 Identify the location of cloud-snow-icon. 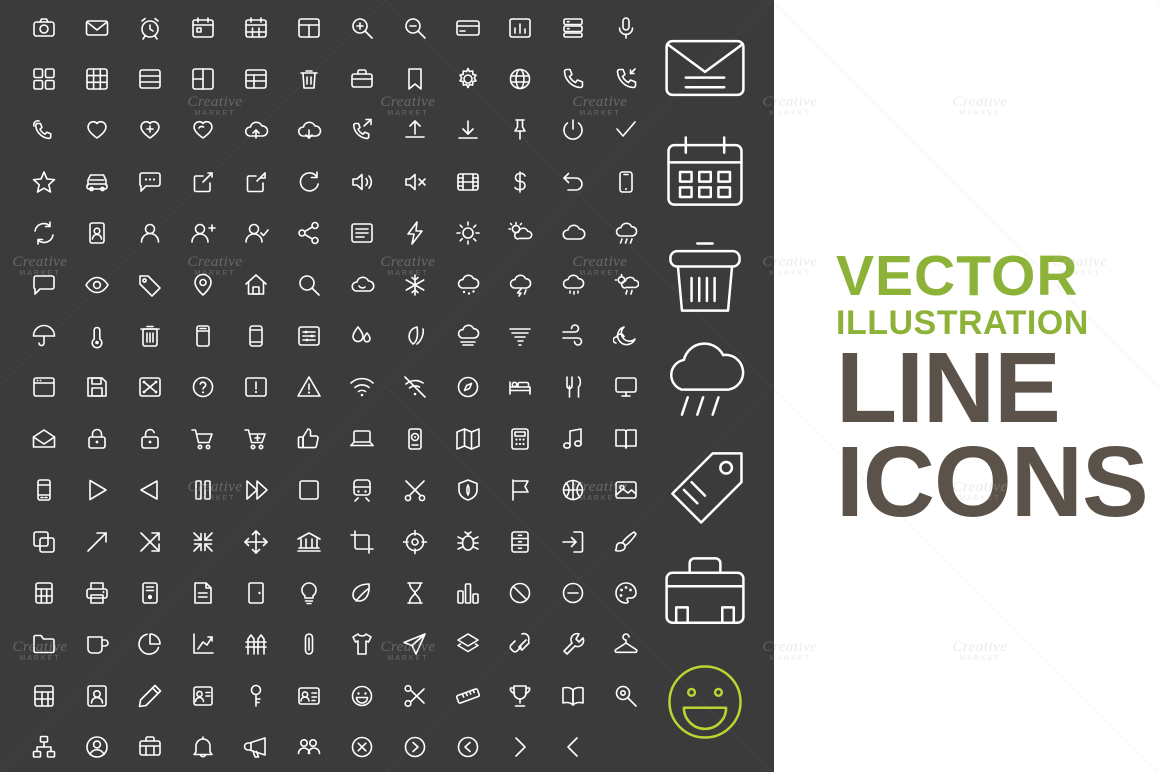
(467, 284).